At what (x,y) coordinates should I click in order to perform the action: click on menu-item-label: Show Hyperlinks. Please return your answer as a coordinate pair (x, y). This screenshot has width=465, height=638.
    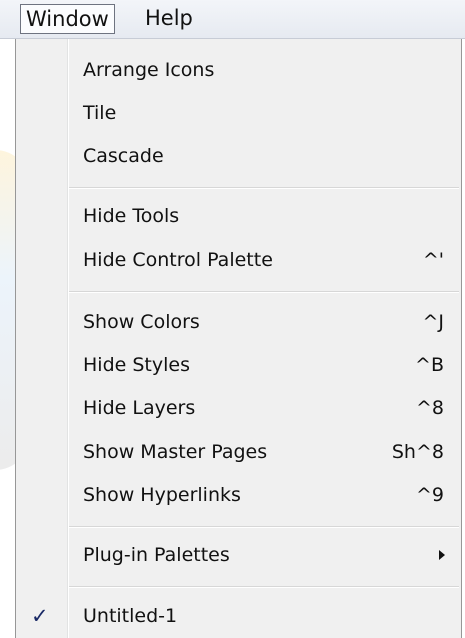
    Looking at the image, I should click on (162, 495).